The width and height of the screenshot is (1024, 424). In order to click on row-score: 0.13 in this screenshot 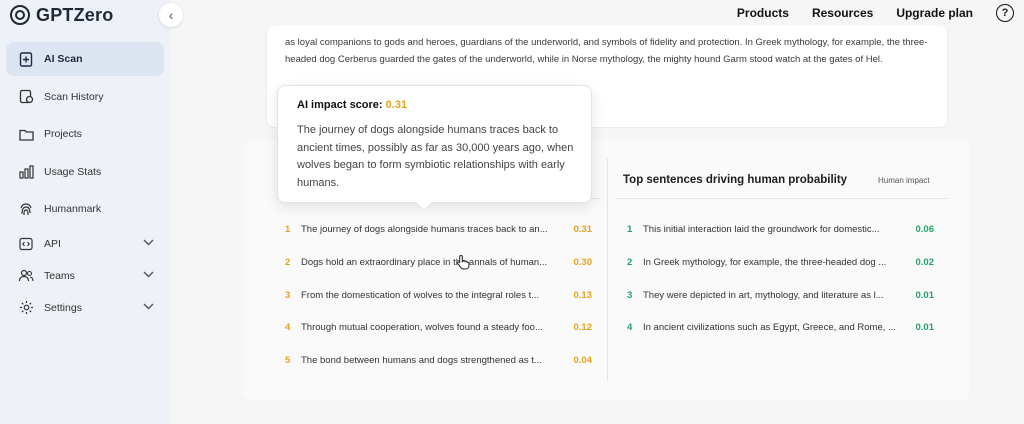, I will do `click(583, 295)`.